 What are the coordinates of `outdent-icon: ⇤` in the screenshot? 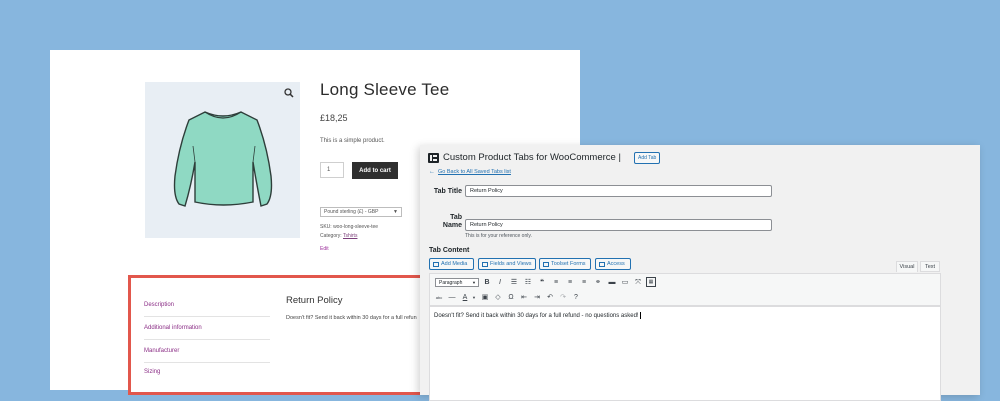 It's located at (524, 297).